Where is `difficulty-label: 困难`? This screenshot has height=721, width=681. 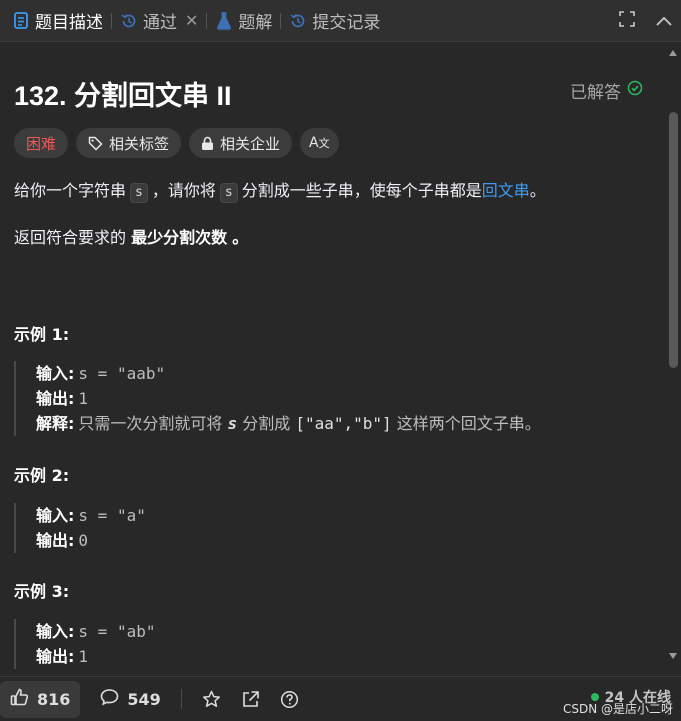 difficulty-label: 困难 is located at coordinates (41, 143).